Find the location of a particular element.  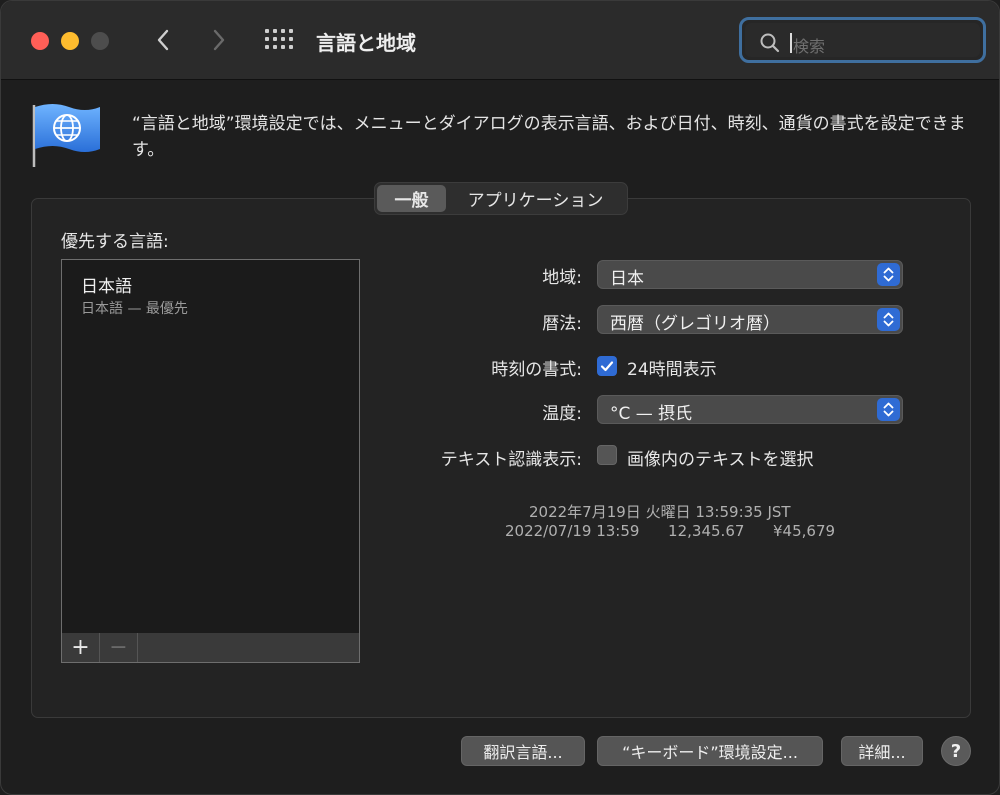

24-hour-checkbox-label: 24時間表示 is located at coordinates (672, 367).